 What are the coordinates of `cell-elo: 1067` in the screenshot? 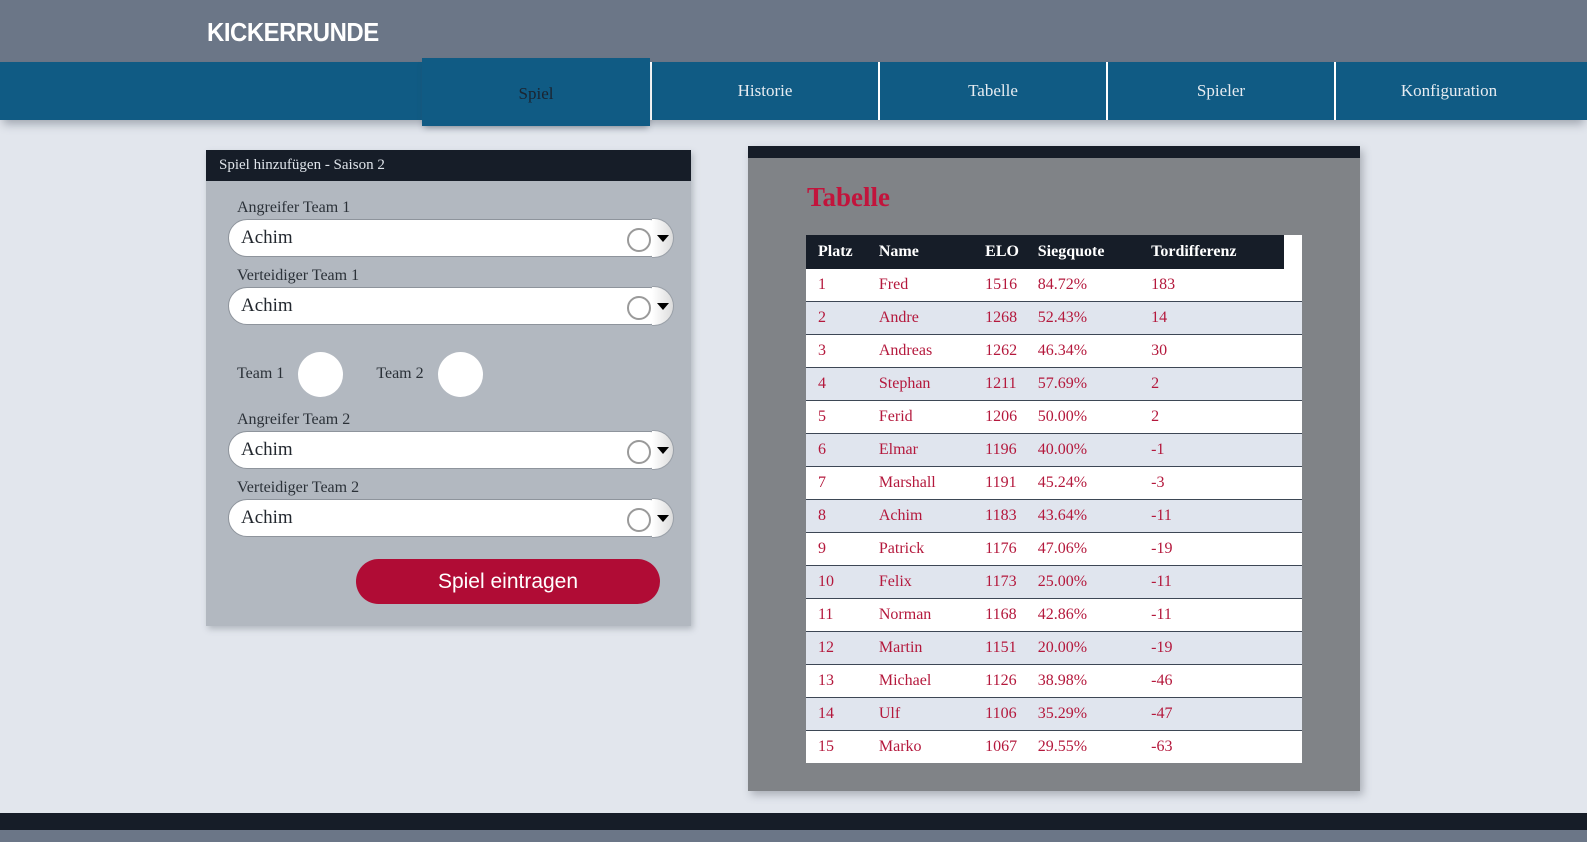 It's located at (1001, 746).